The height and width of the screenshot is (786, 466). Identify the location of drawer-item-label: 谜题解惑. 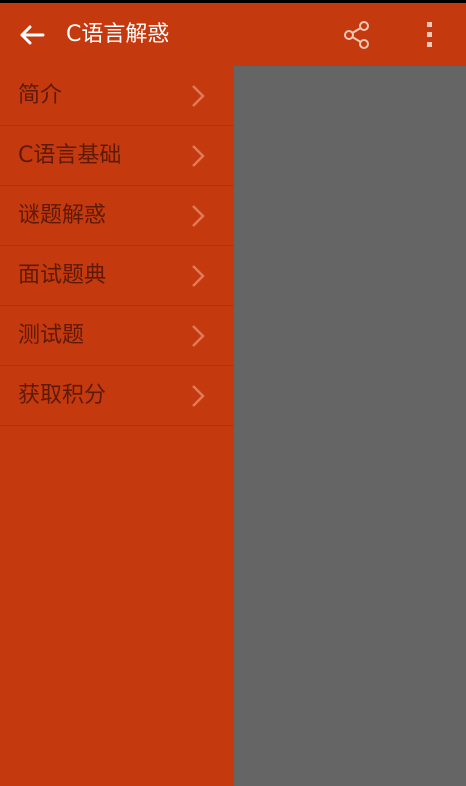
(62, 215).